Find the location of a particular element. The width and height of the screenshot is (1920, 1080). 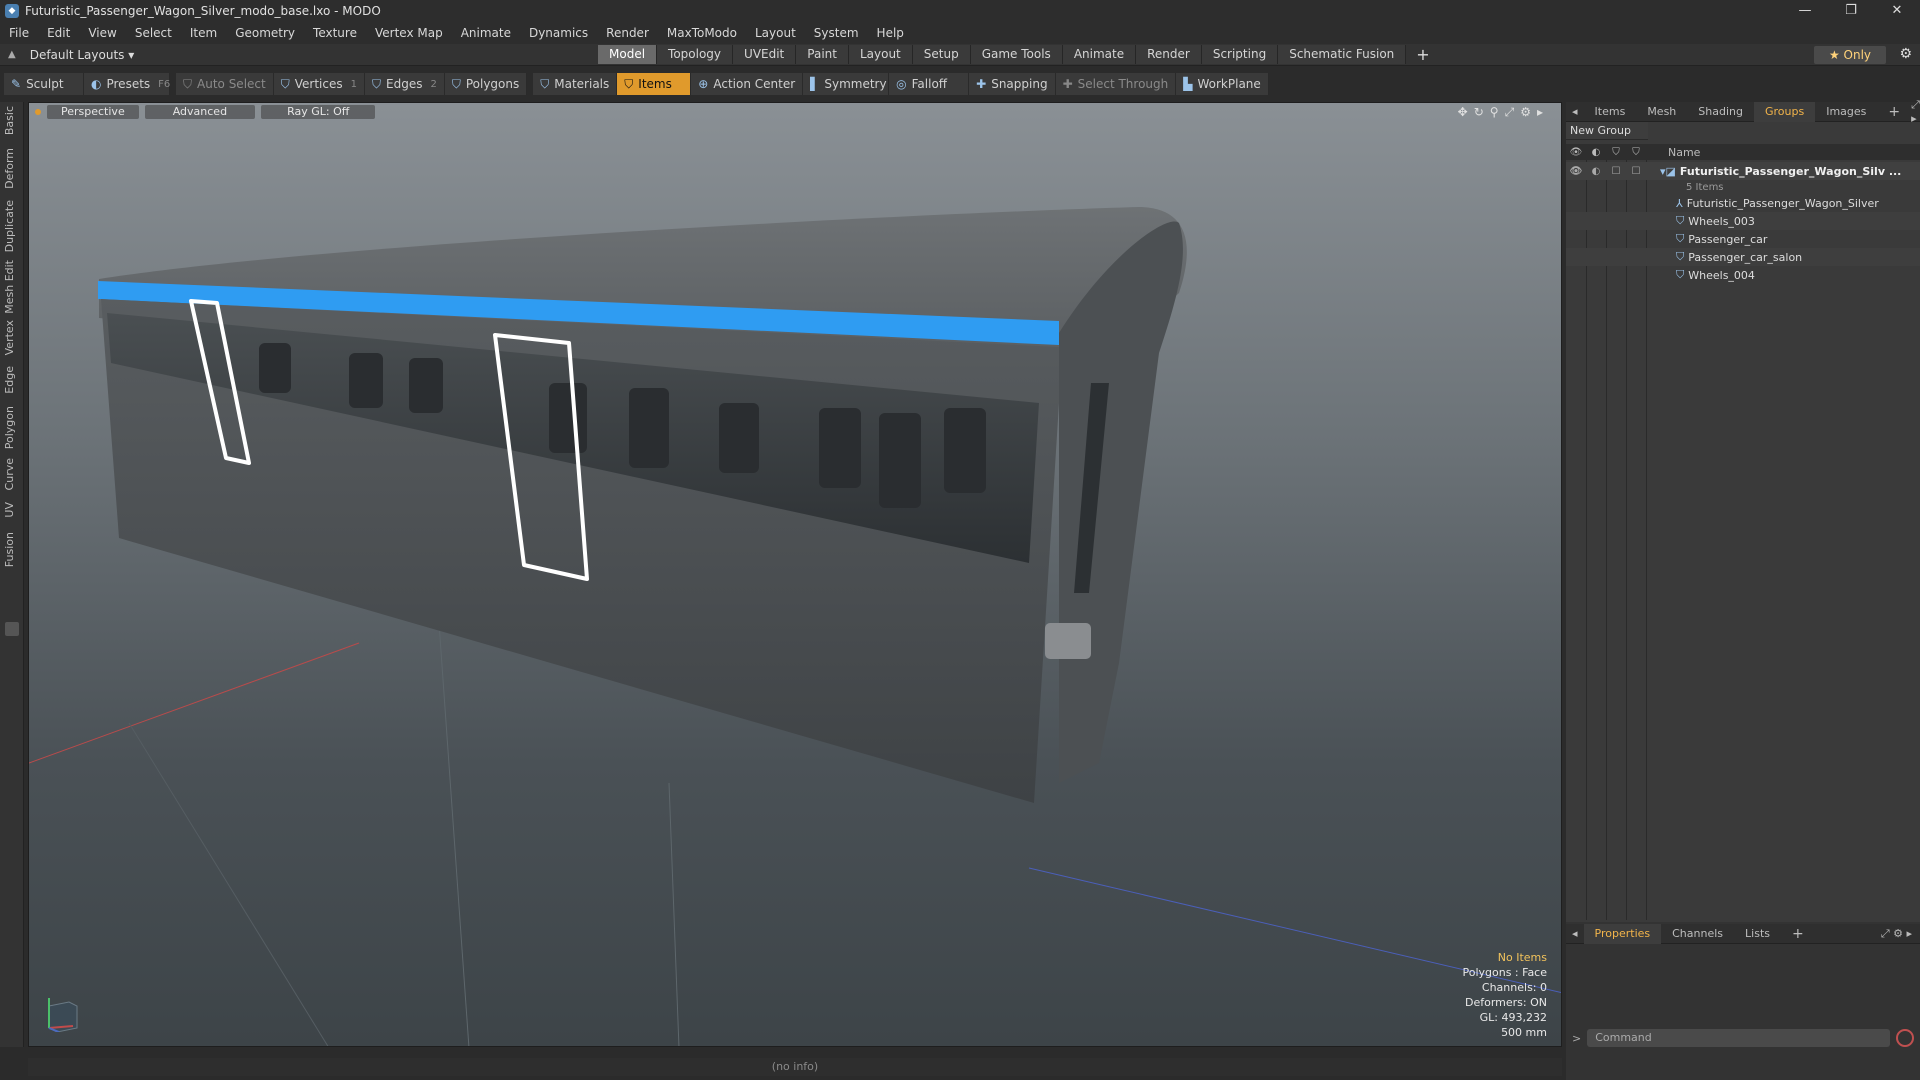

snapping-button: ✚ Snapping is located at coordinates (1012, 84).